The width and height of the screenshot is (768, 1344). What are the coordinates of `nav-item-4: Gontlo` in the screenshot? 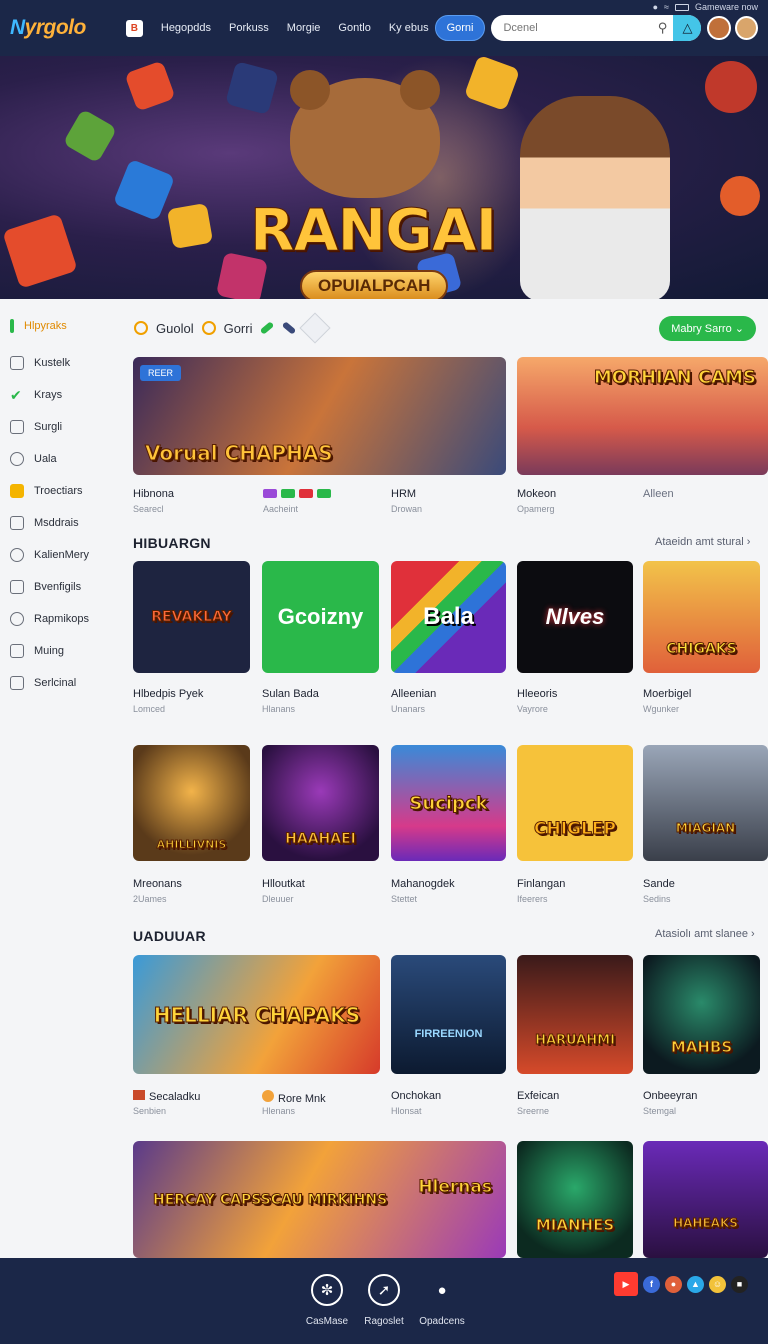 It's located at (354, 28).